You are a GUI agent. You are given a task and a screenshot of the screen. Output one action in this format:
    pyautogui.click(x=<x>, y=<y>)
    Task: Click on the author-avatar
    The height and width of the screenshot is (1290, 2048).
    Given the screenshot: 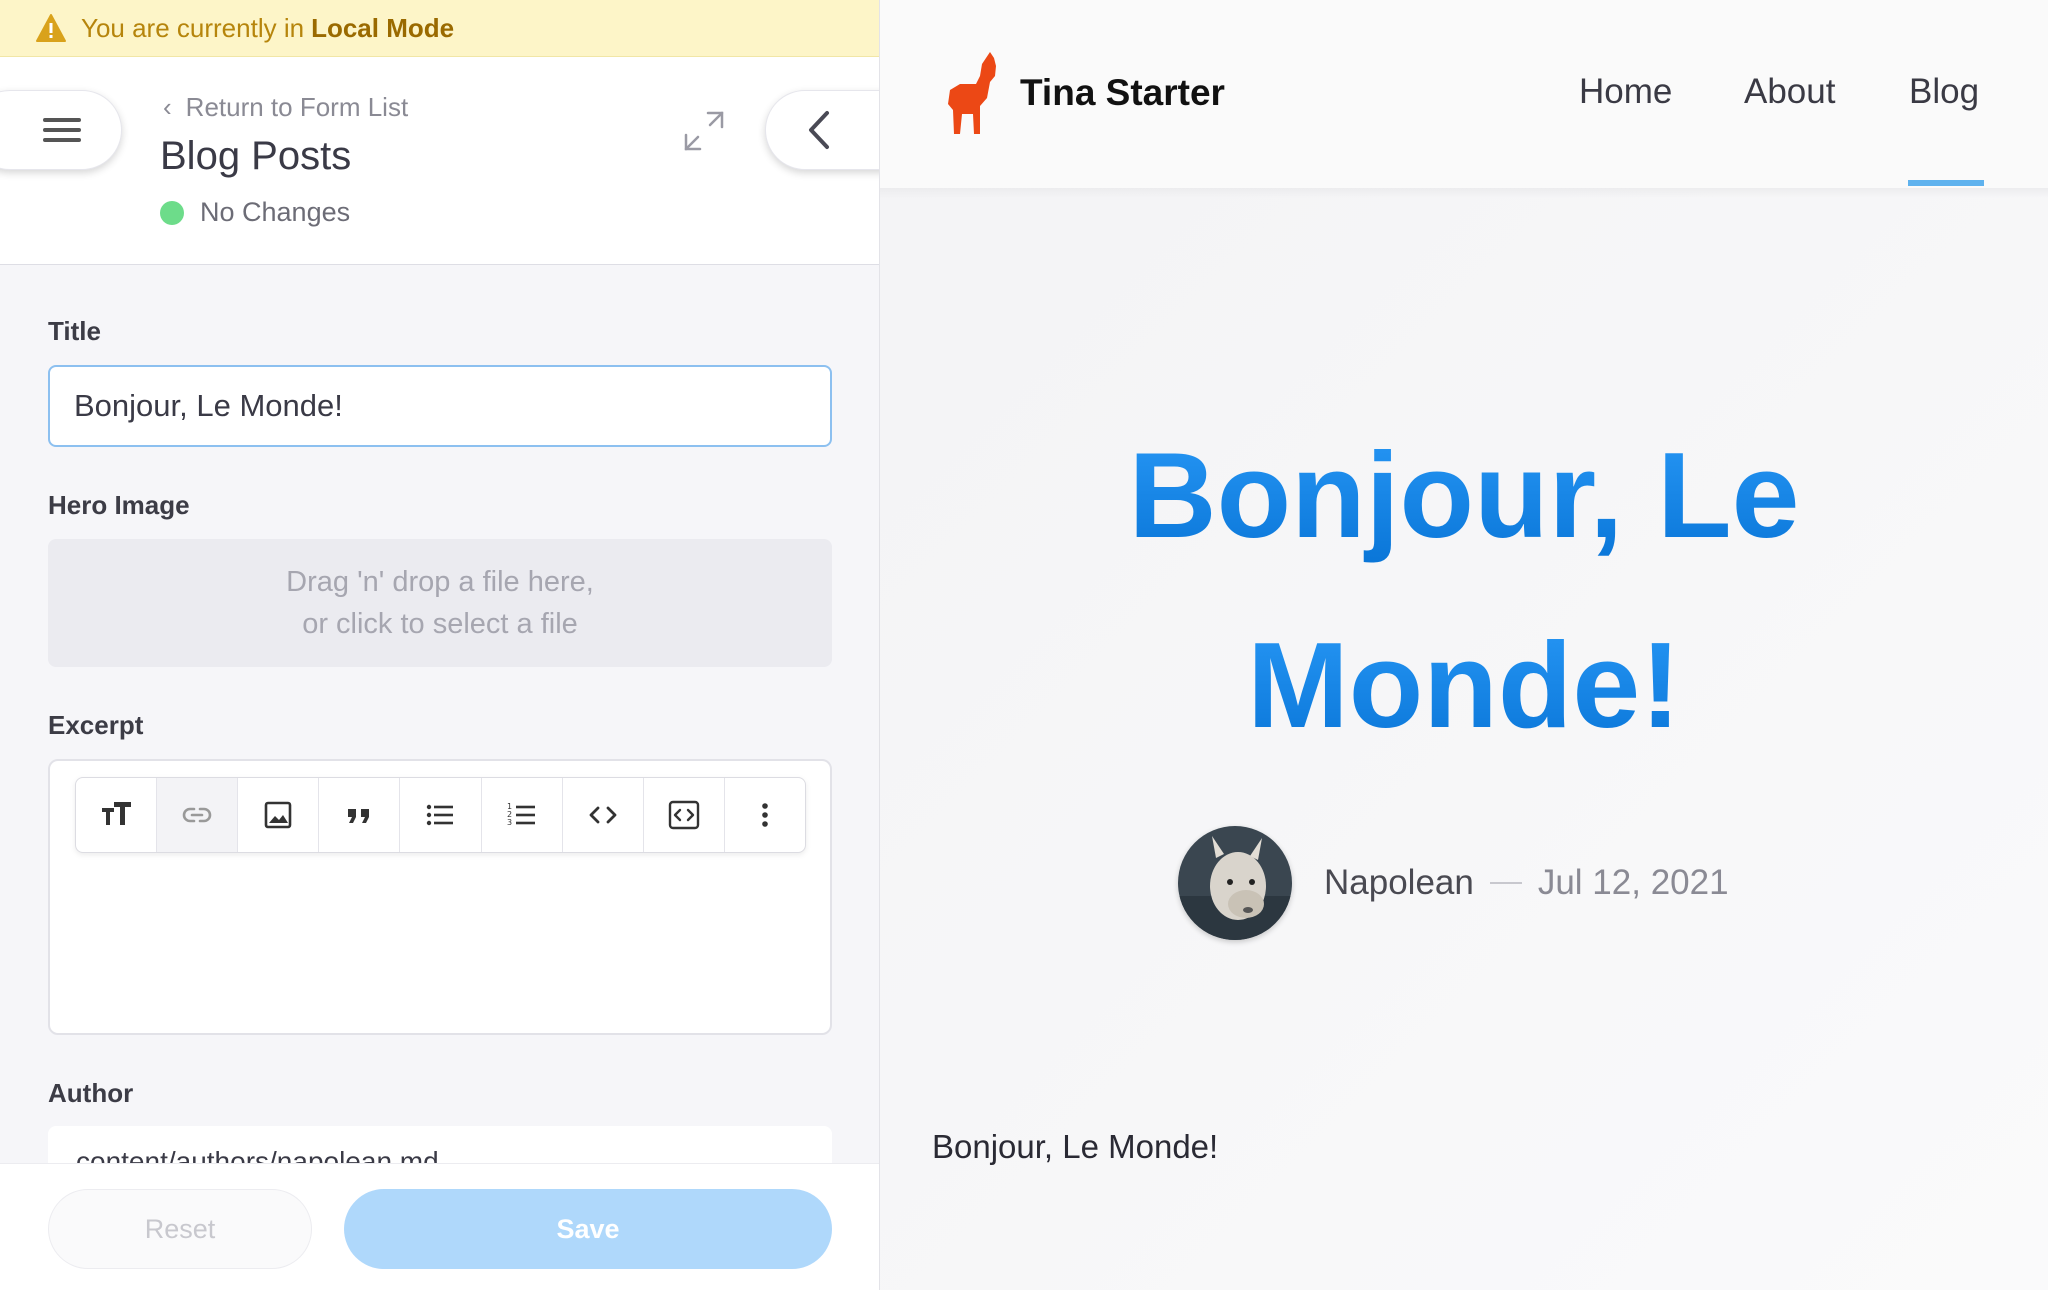 What is the action you would take?
    pyautogui.click(x=1235, y=883)
    